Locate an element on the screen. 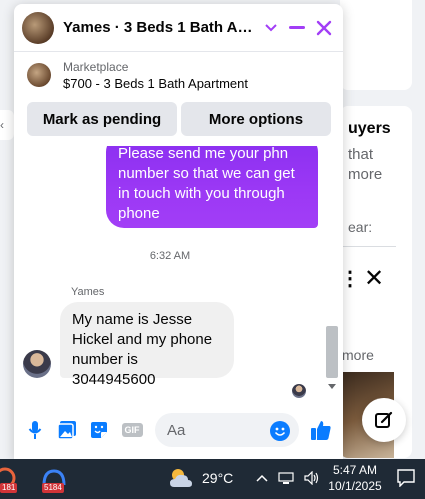 The width and height of the screenshot is (425, 499). chevron-down-icon is located at coordinates (271, 28).